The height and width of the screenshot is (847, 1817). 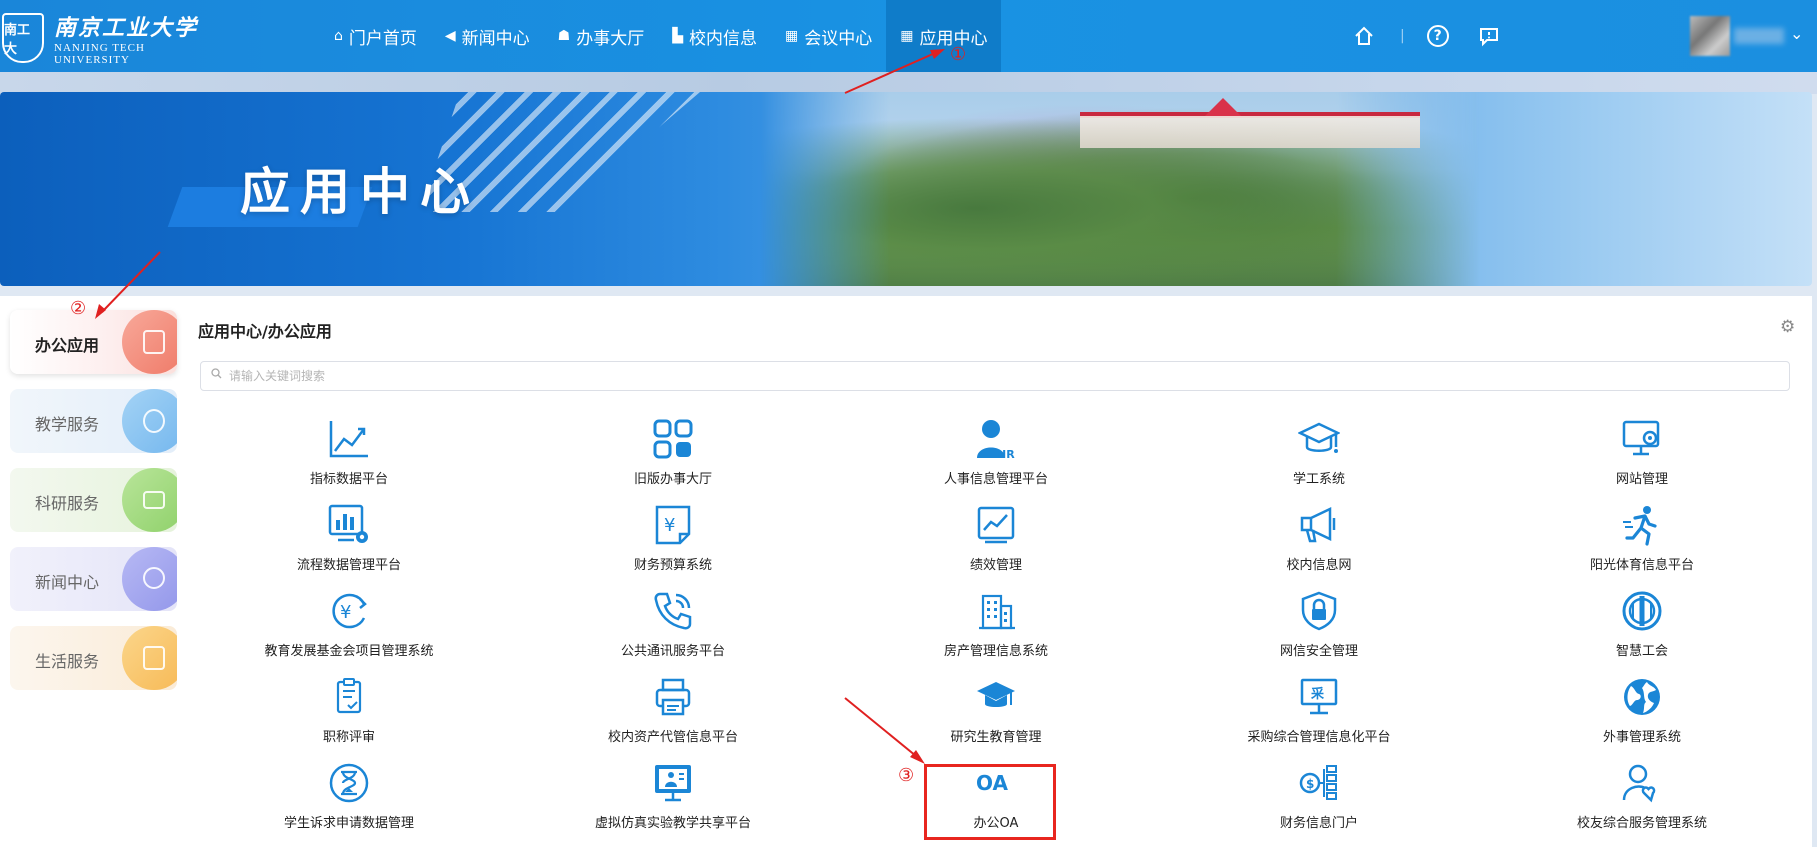 I want to click on chat-bubble-icon, so click(x=154, y=578).